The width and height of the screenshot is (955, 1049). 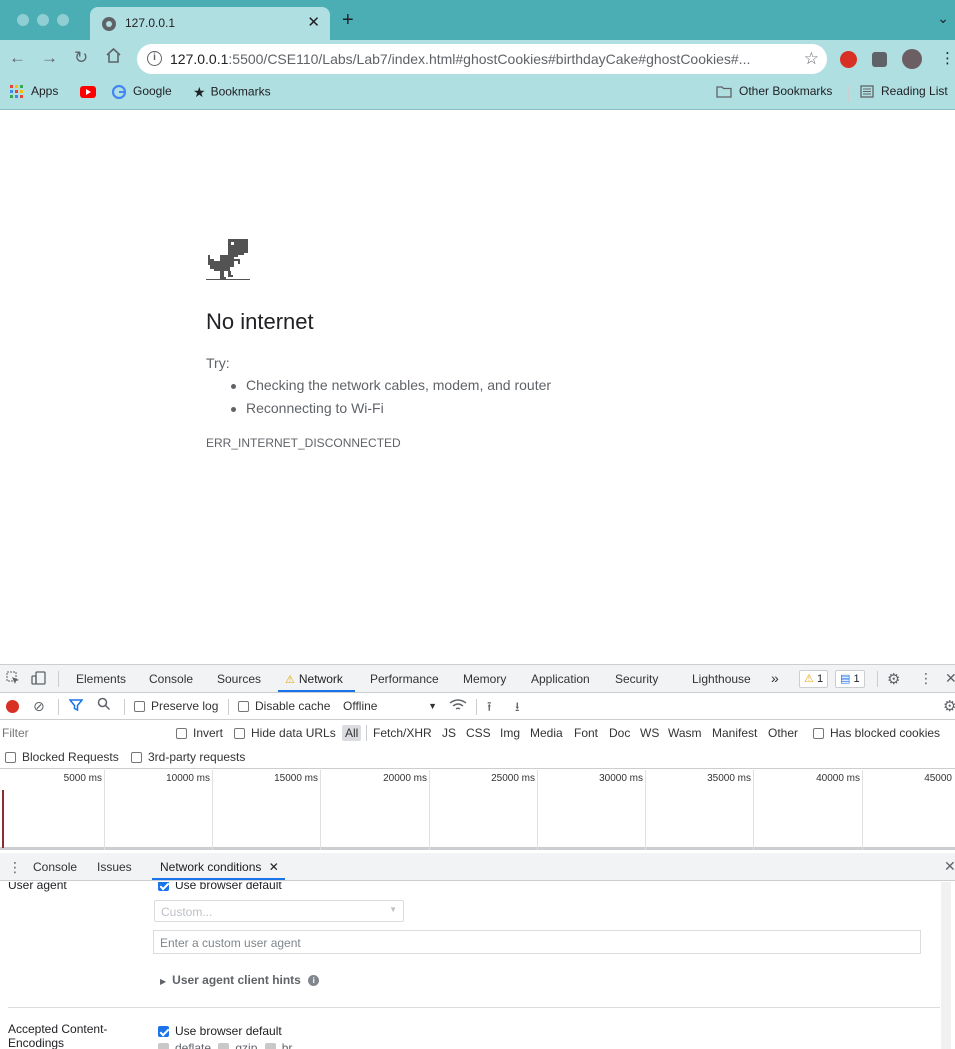 I want to click on clear-icon: ⊘, so click(x=39, y=706).